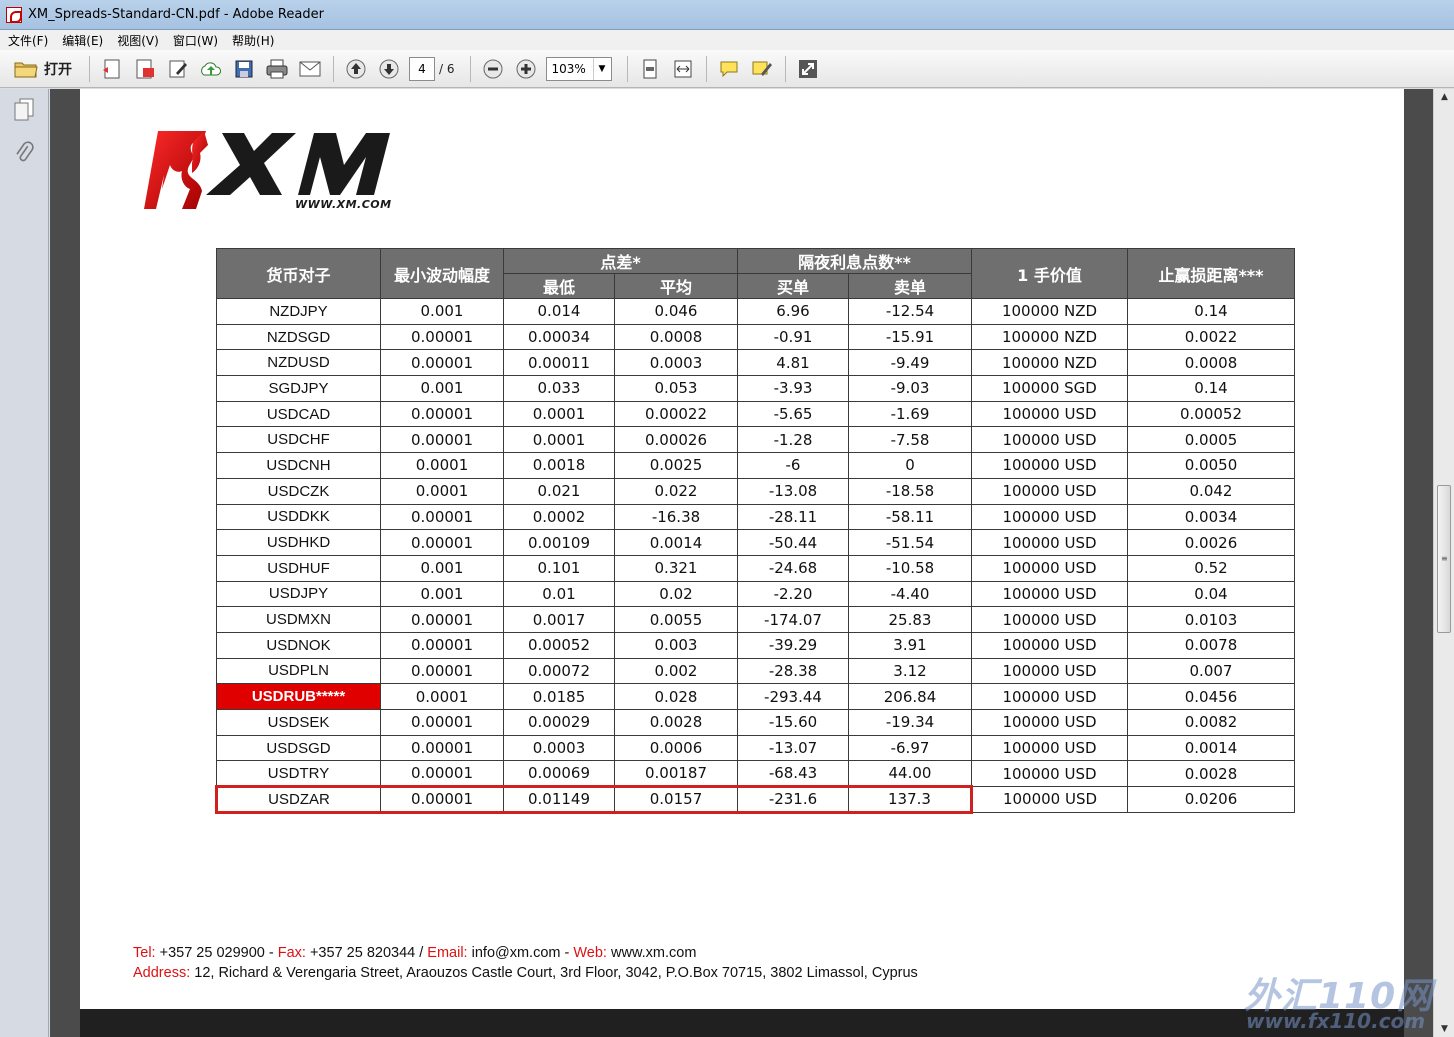 Image resolution: width=1454 pixels, height=1037 pixels. Describe the element at coordinates (211, 69) in the screenshot. I see `upload-button` at that location.